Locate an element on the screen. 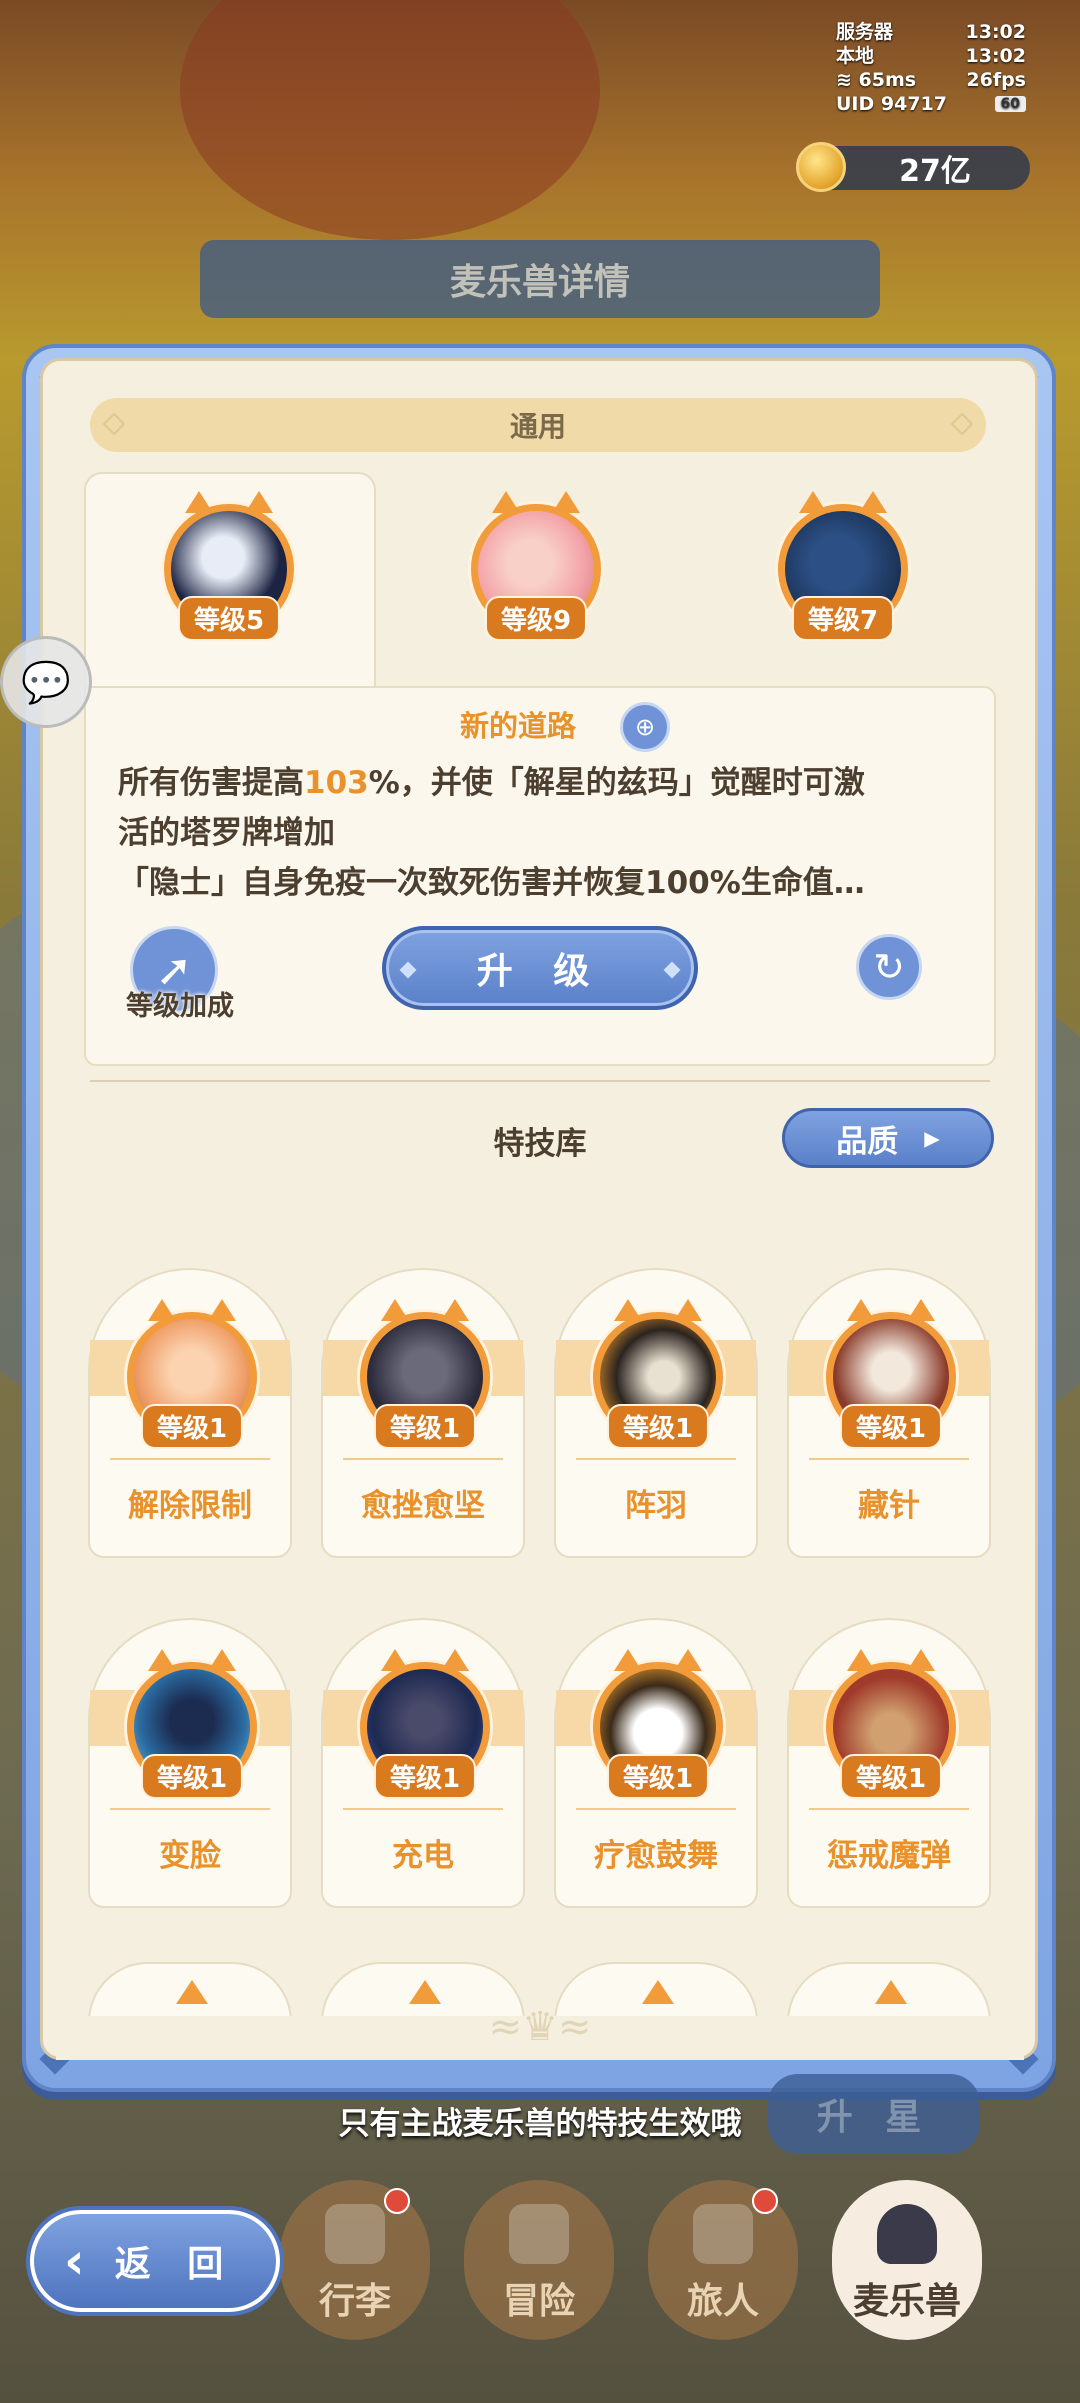  skill-card: 等级1 藏针 is located at coordinates (889, 1413).